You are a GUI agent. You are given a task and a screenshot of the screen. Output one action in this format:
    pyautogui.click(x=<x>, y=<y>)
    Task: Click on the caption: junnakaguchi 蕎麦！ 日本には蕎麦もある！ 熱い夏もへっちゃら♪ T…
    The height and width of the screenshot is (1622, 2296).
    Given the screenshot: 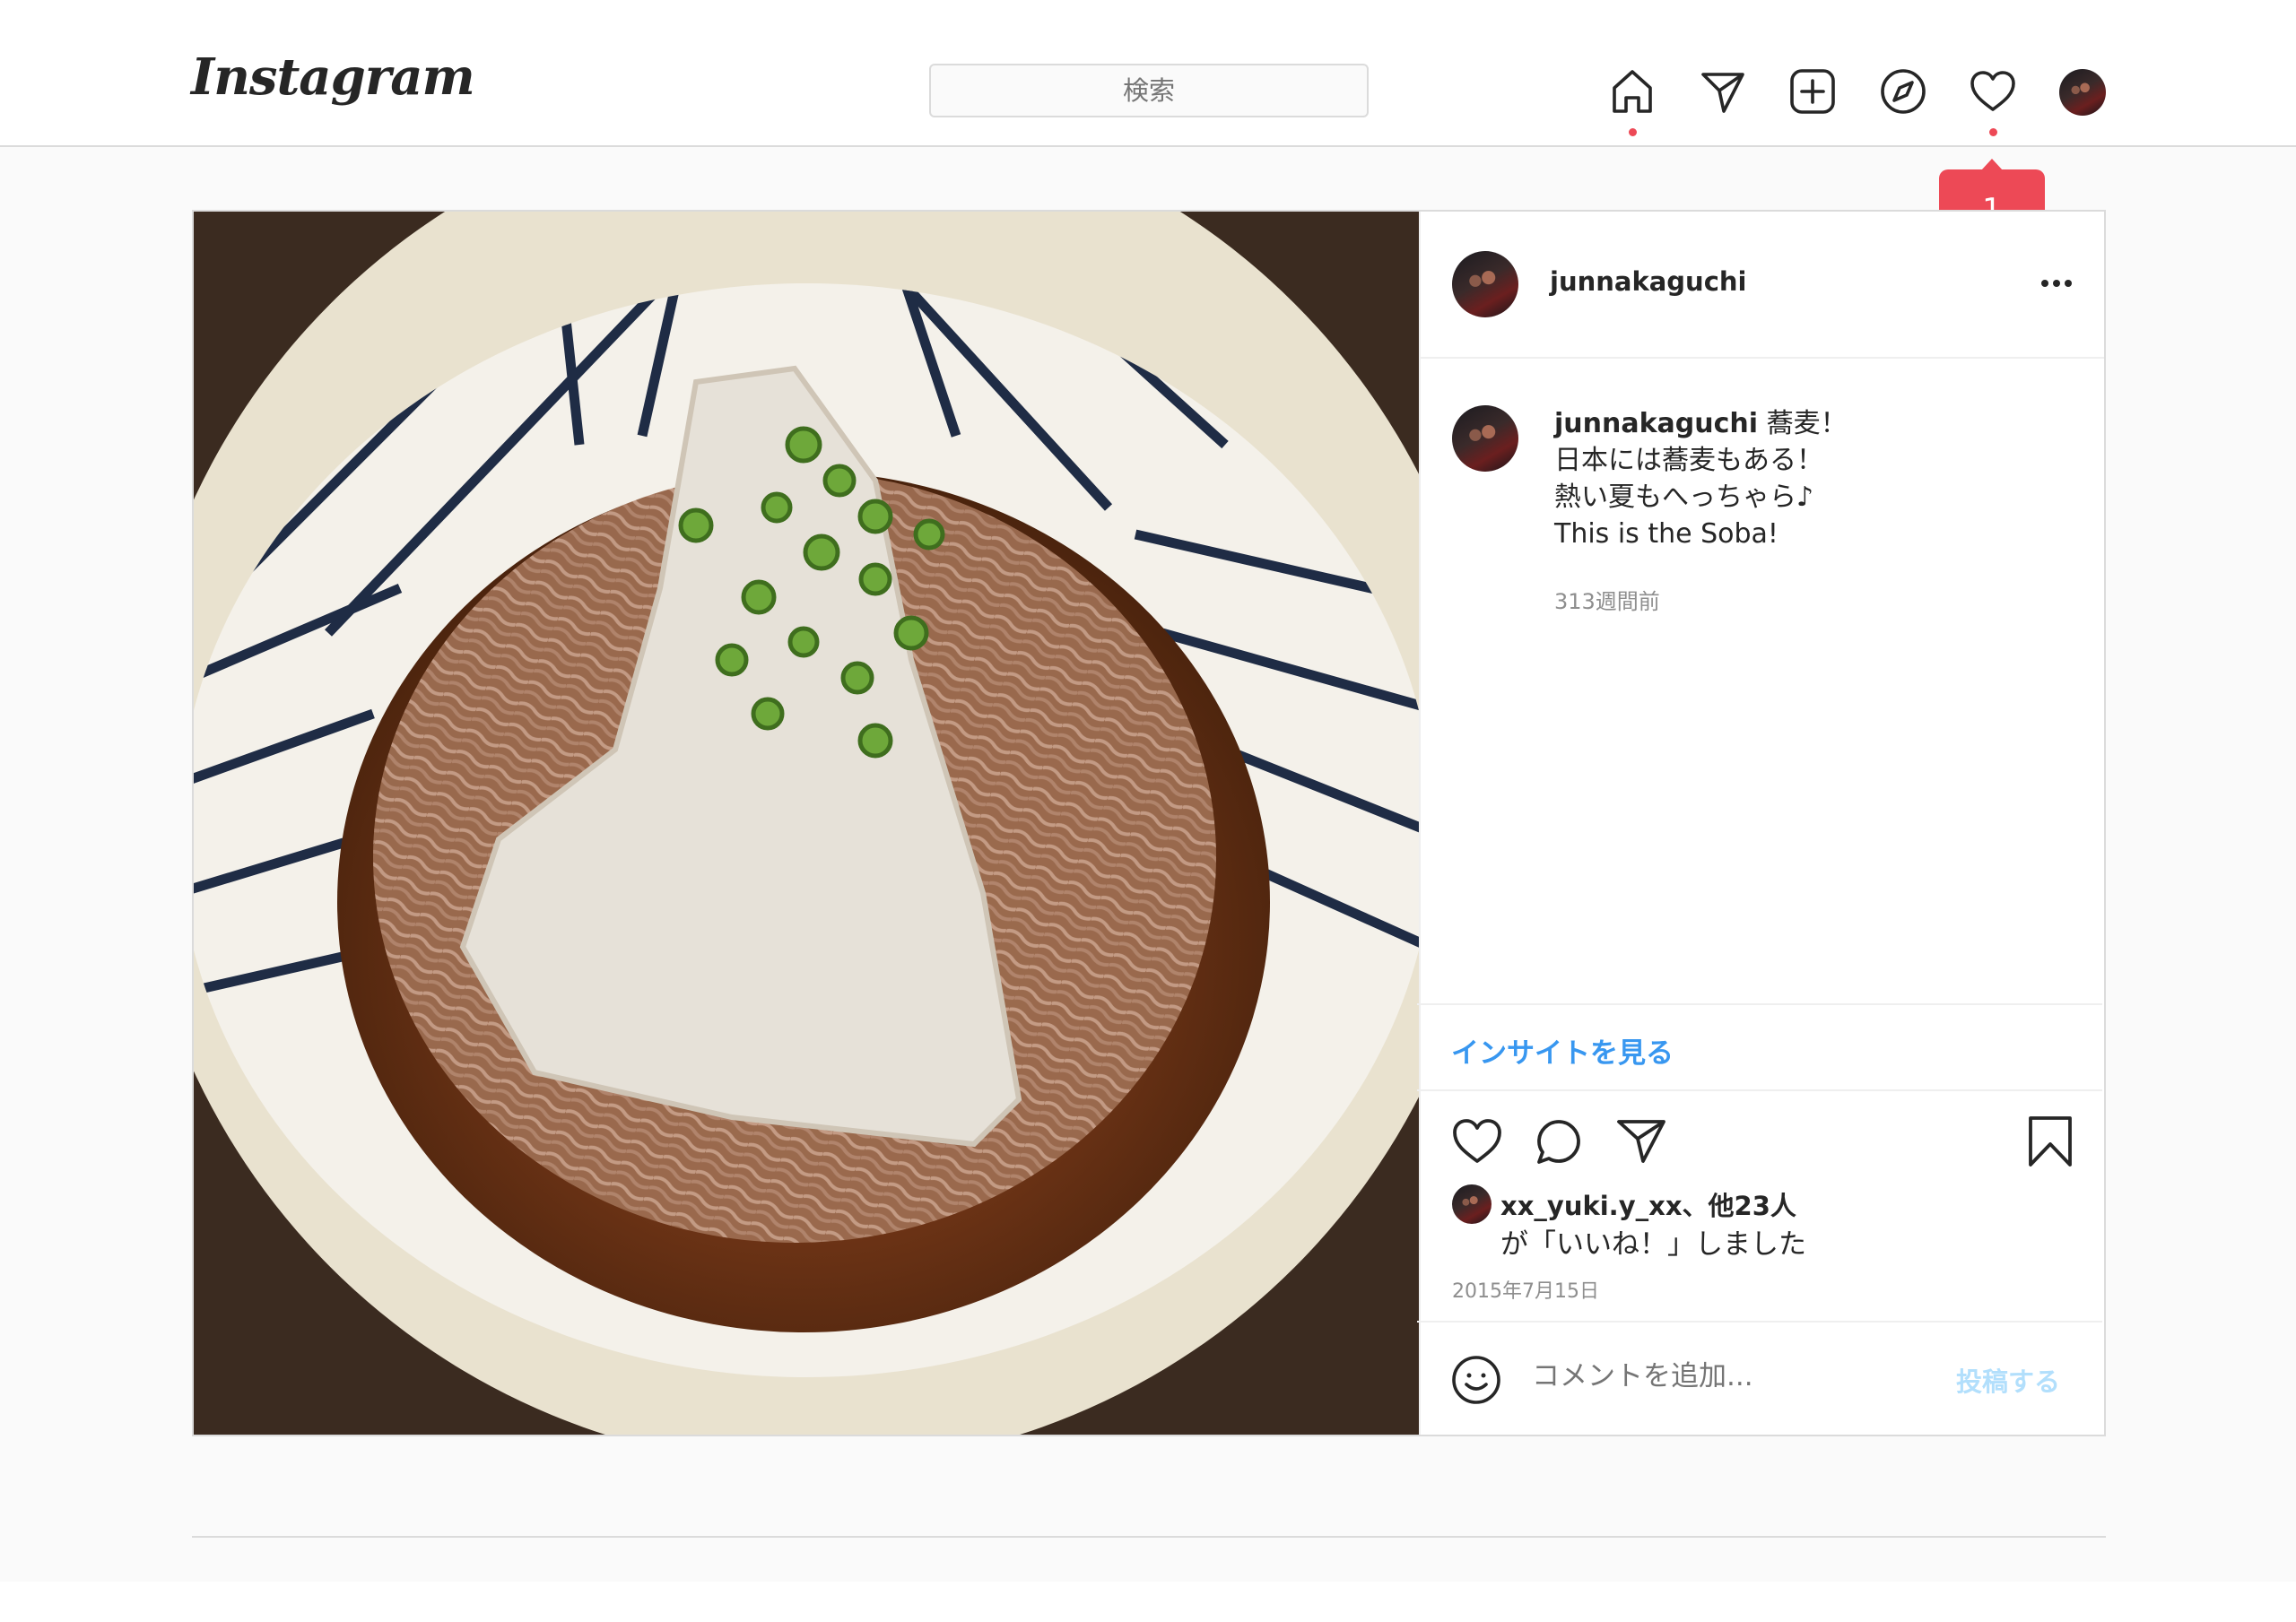 What is the action you would take?
    pyautogui.click(x=1701, y=478)
    